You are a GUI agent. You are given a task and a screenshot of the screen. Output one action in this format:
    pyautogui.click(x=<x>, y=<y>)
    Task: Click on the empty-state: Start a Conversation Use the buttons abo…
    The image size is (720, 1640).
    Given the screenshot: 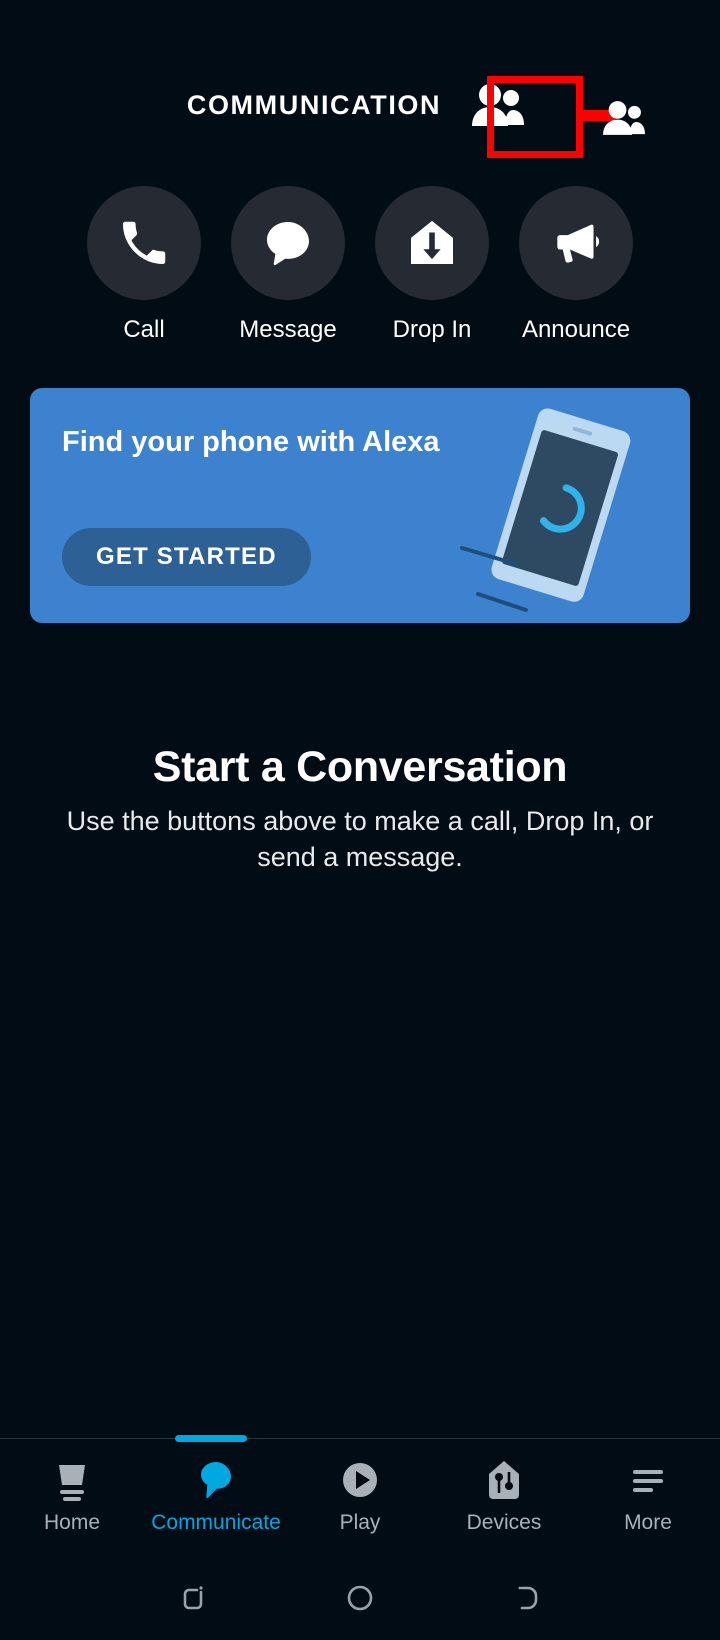 What is the action you would take?
    pyautogui.click(x=360, y=809)
    